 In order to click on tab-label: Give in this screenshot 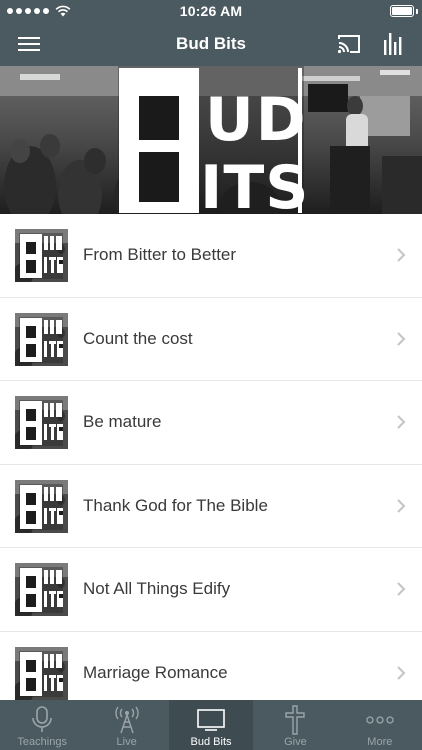, I will do `click(295, 742)`.